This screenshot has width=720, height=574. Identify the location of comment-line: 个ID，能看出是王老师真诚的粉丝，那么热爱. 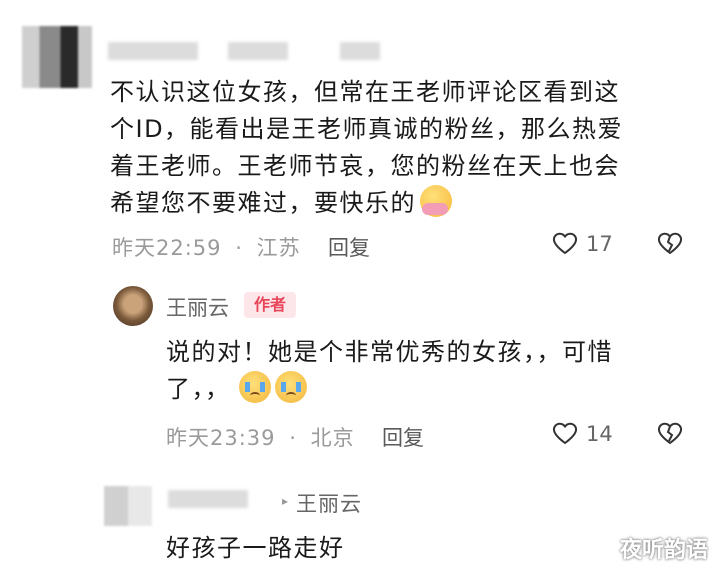
(367, 129).